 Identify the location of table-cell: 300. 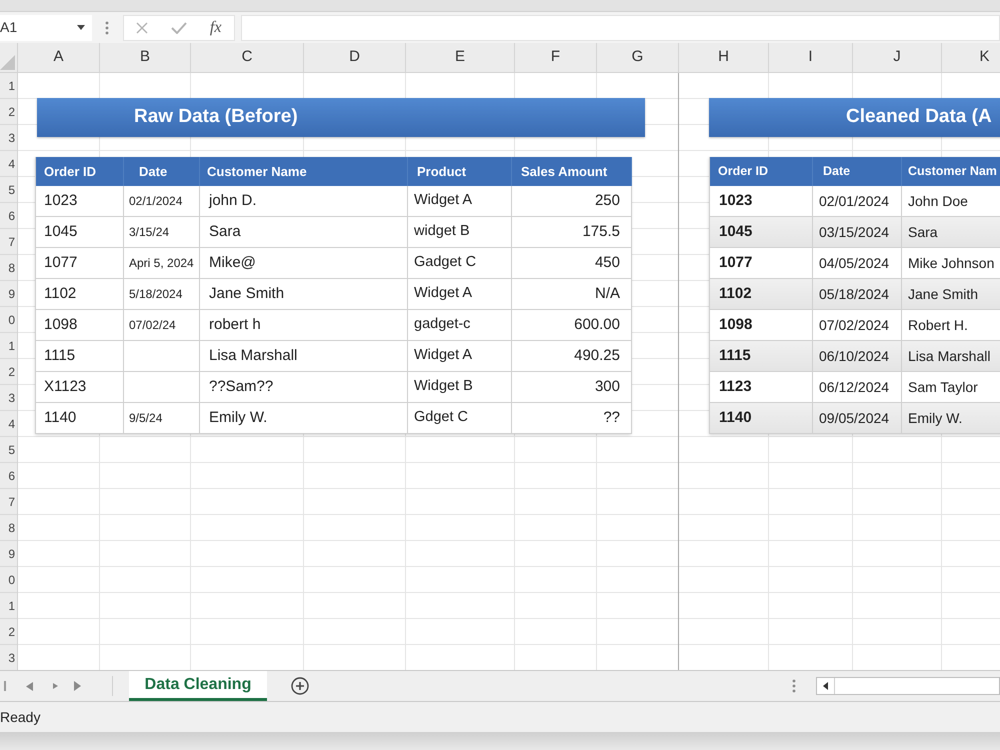
(572, 387).